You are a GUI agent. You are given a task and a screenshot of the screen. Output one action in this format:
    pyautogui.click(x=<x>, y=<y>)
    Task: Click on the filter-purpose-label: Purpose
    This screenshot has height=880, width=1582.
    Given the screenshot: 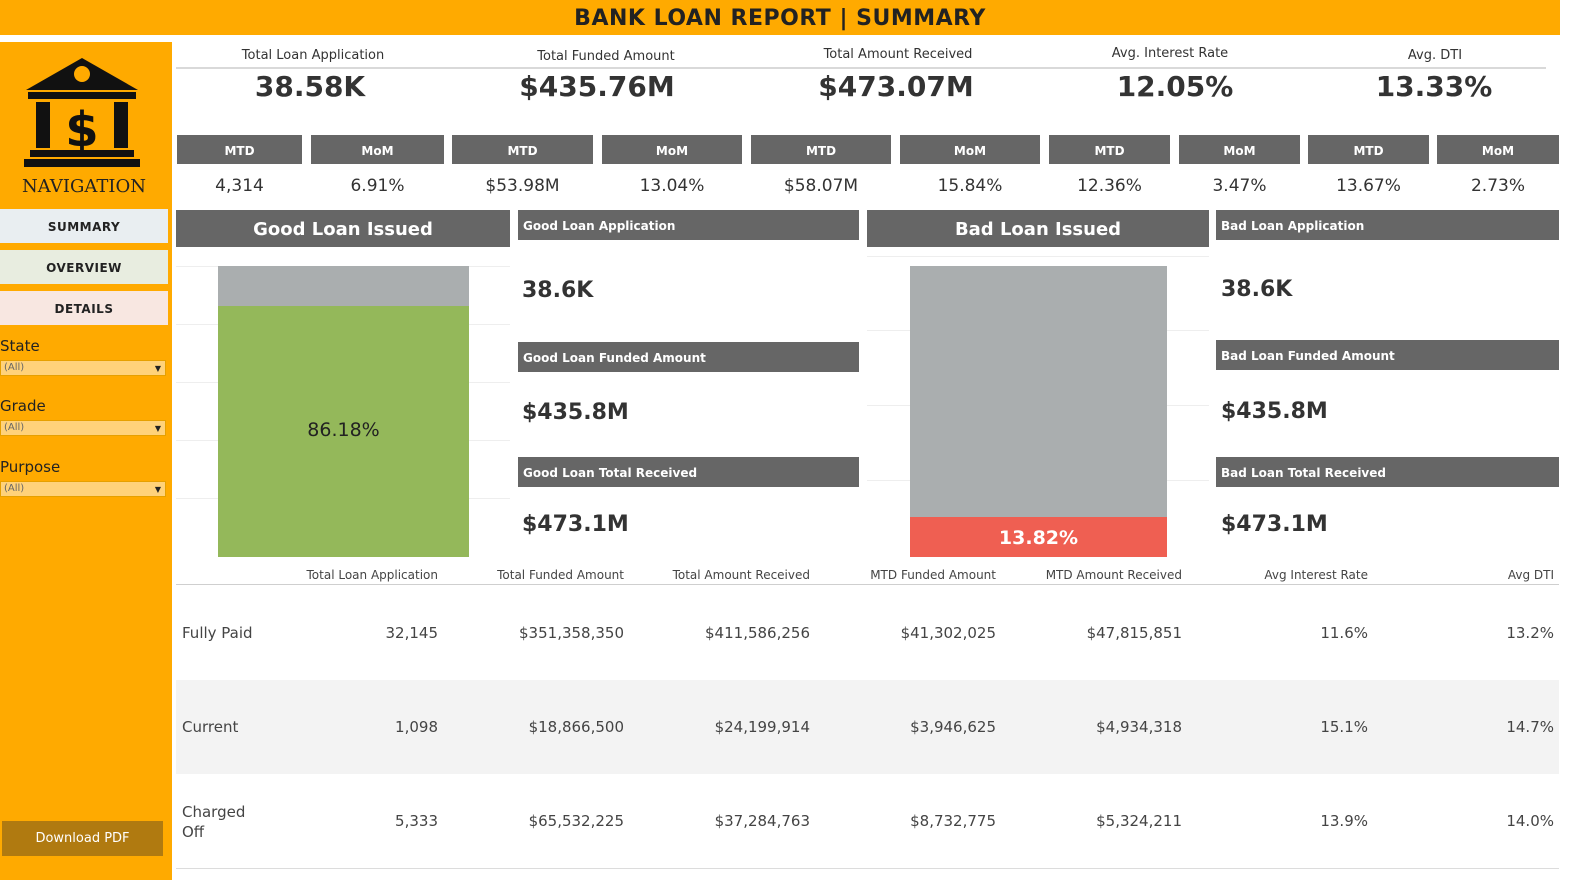 What is the action you would take?
    pyautogui.click(x=30, y=467)
    